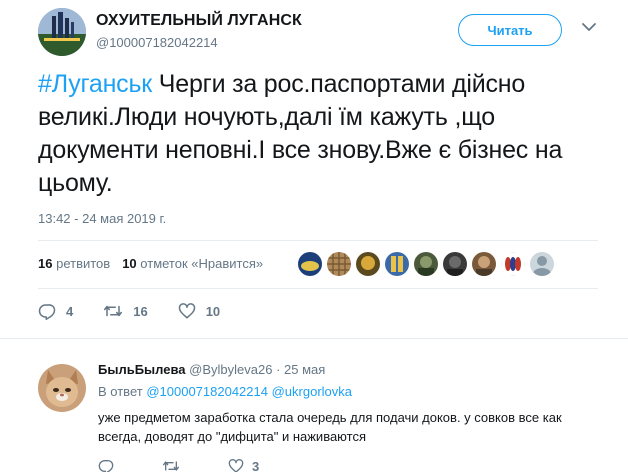 The height and width of the screenshot is (472, 628). Describe the element at coordinates (142, 369) in the screenshot. I see `reply-author-name: БыльБылева` at that location.